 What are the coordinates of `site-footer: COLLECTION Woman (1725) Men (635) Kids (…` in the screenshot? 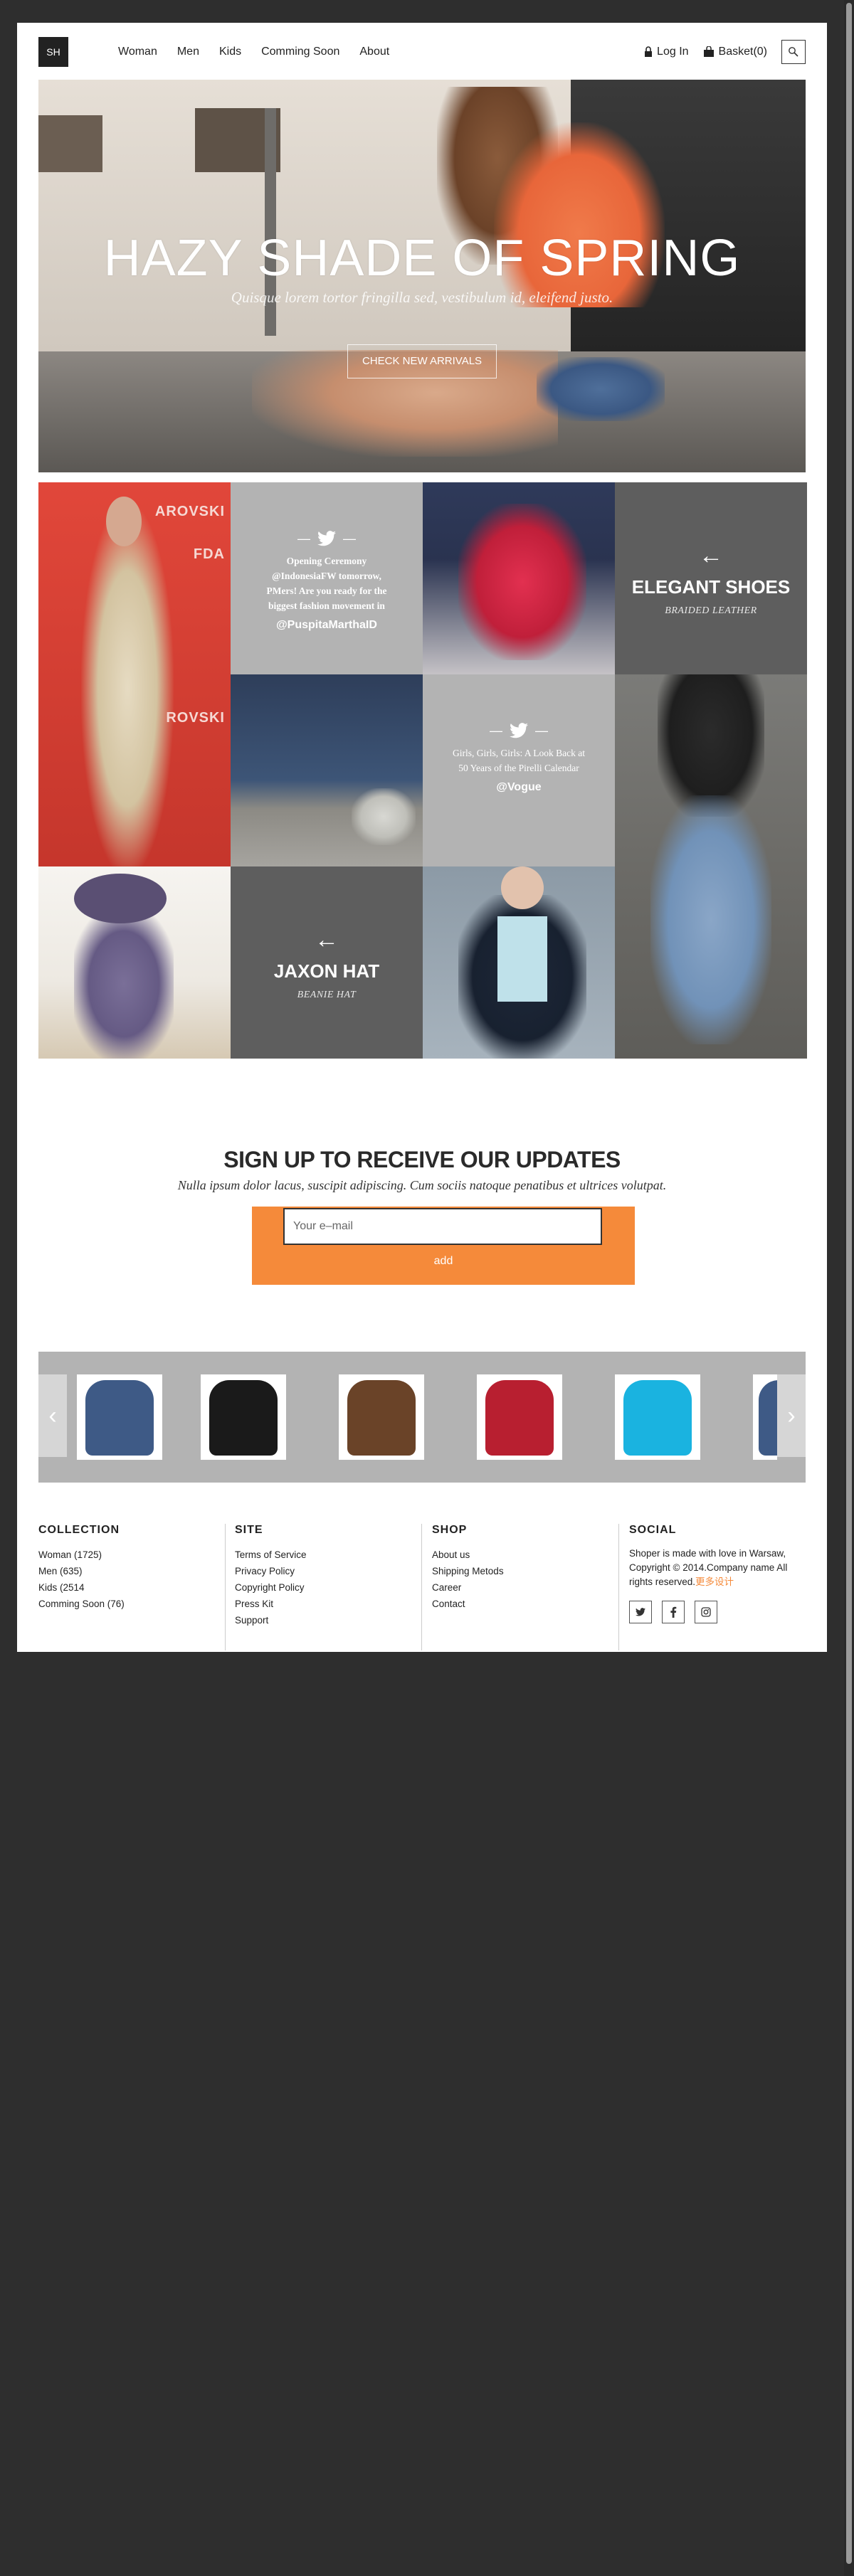 It's located at (422, 1588).